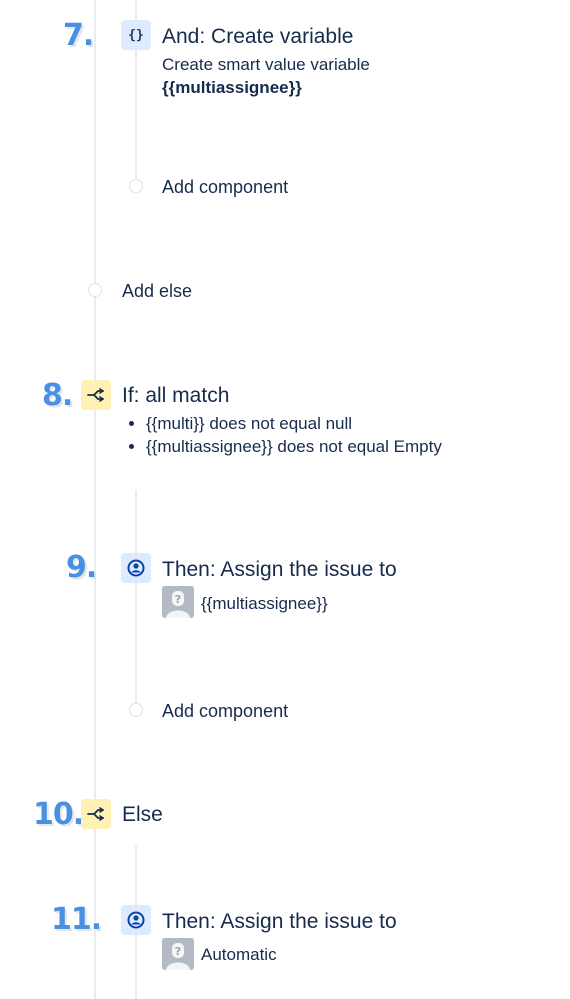  Describe the element at coordinates (264, 603) in the screenshot. I see `step-9-assignee: {{multiassignee}}` at that location.